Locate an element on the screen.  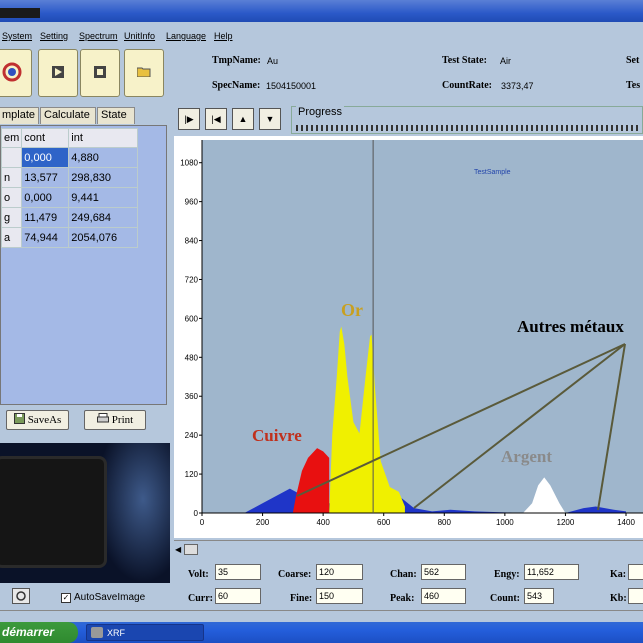
start-button: démarrer is located at coordinates (39, 632).